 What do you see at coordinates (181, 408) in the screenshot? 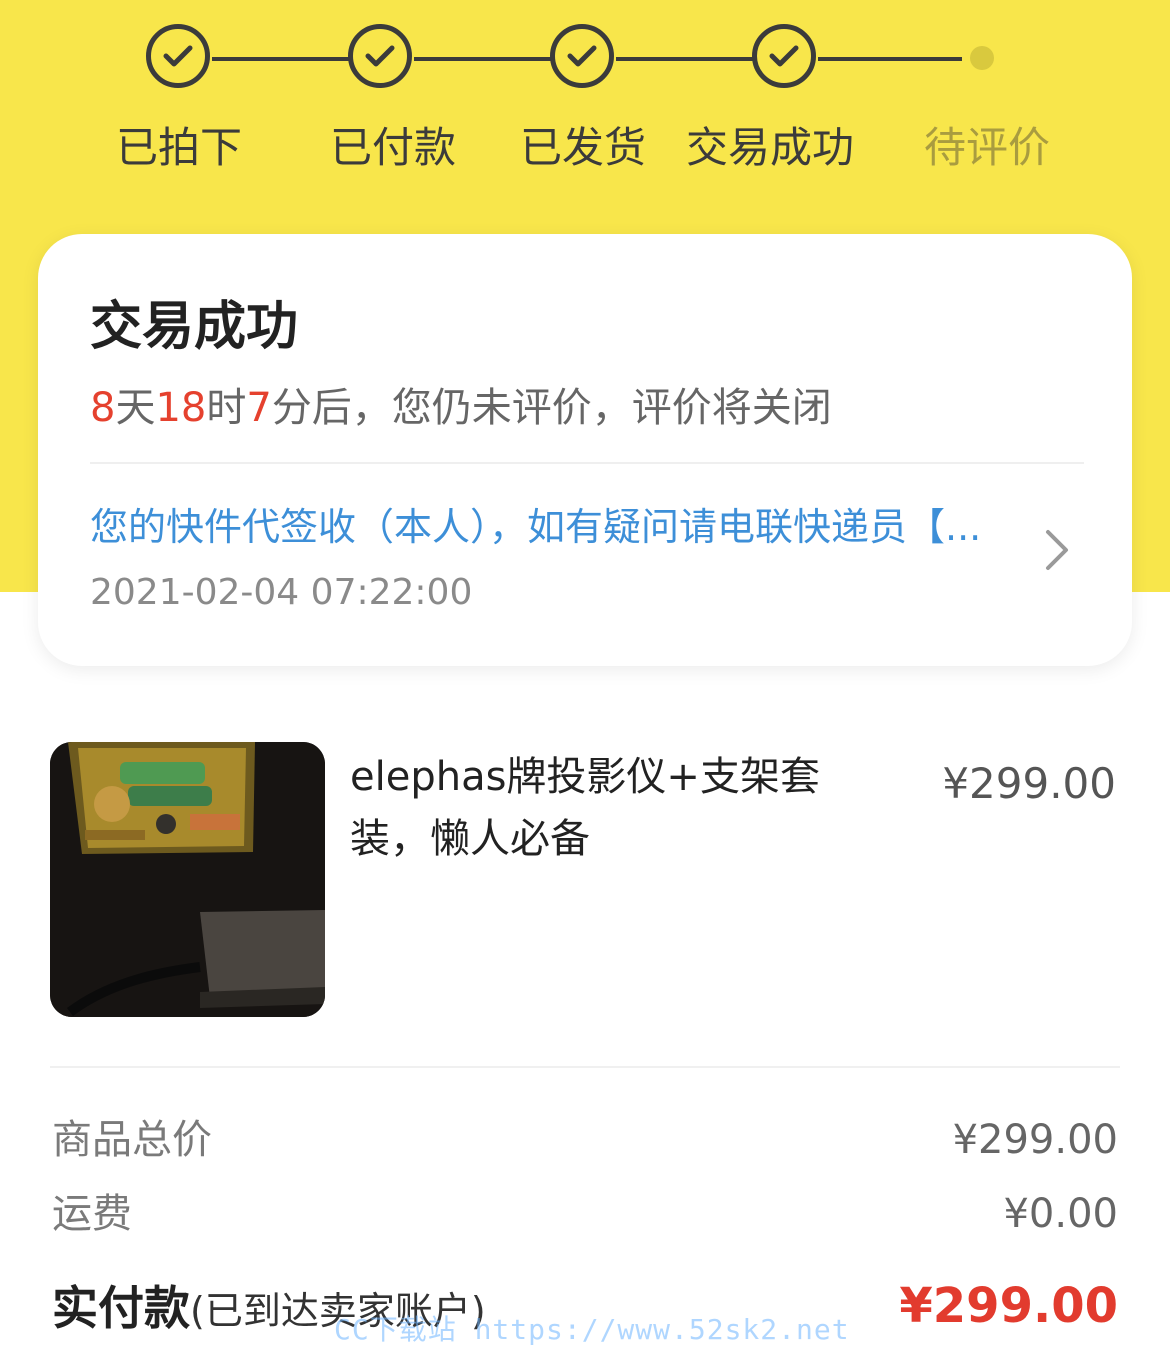
I see `countdown-hours: 18` at bounding box center [181, 408].